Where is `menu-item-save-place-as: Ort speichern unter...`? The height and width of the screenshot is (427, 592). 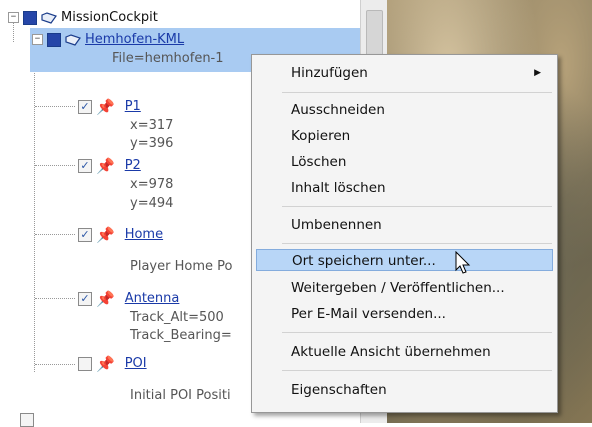
menu-item-save-place-as: Ort speichern unter... is located at coordinates (404, 260).